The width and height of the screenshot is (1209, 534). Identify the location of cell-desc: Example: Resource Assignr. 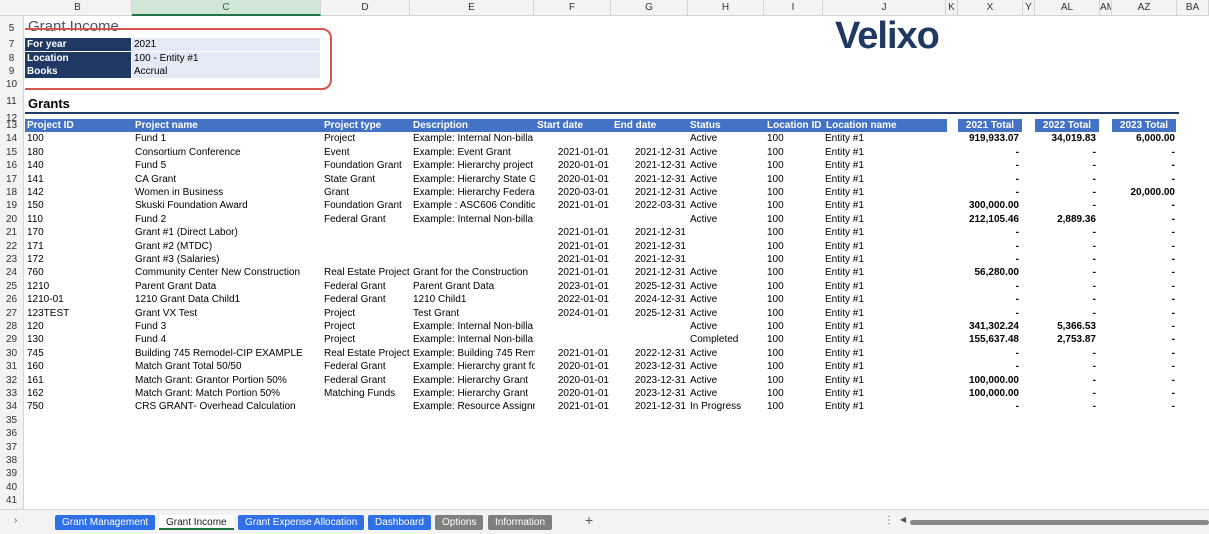
(474, 406).